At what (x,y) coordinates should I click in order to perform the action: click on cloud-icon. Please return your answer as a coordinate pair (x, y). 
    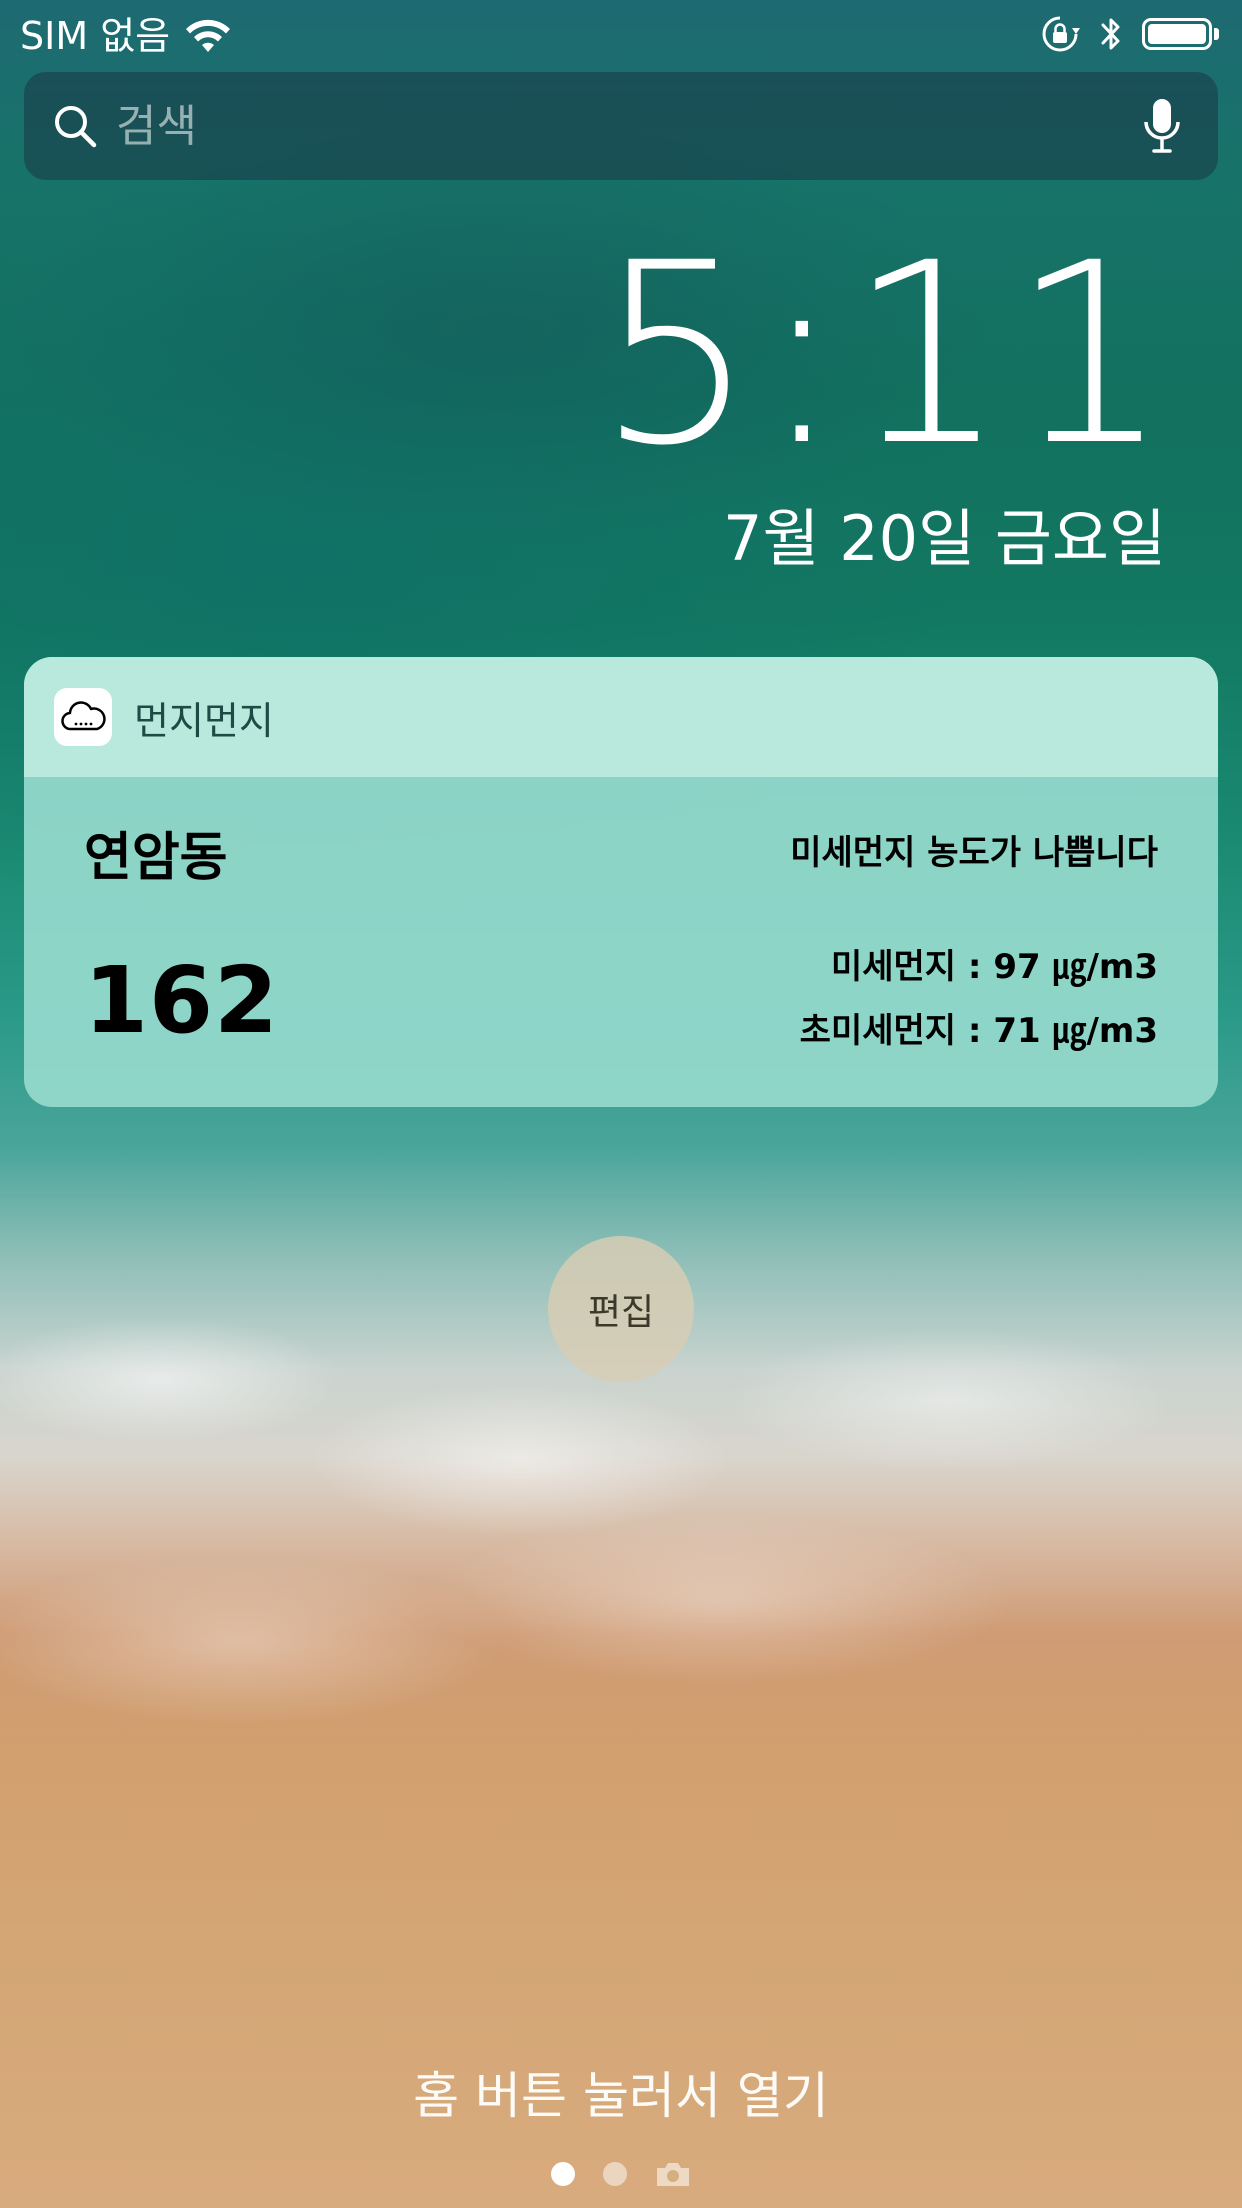
    Looking at the image, I should click on (83, 717).